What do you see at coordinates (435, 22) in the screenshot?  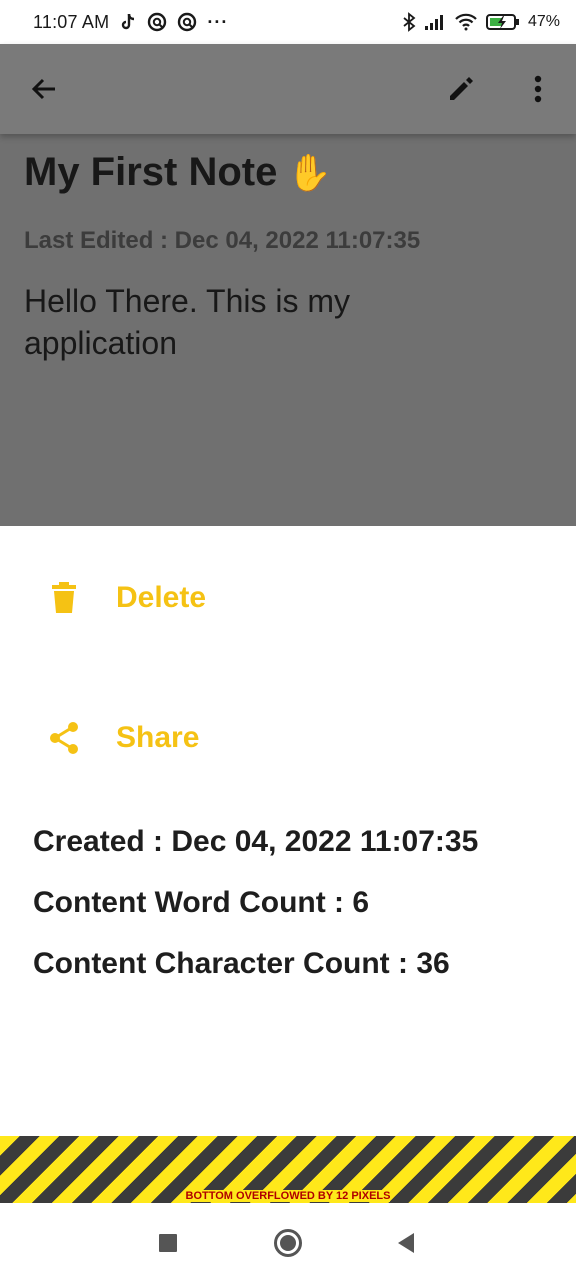 I see `signal-icon` at bounding box center [435, 22].